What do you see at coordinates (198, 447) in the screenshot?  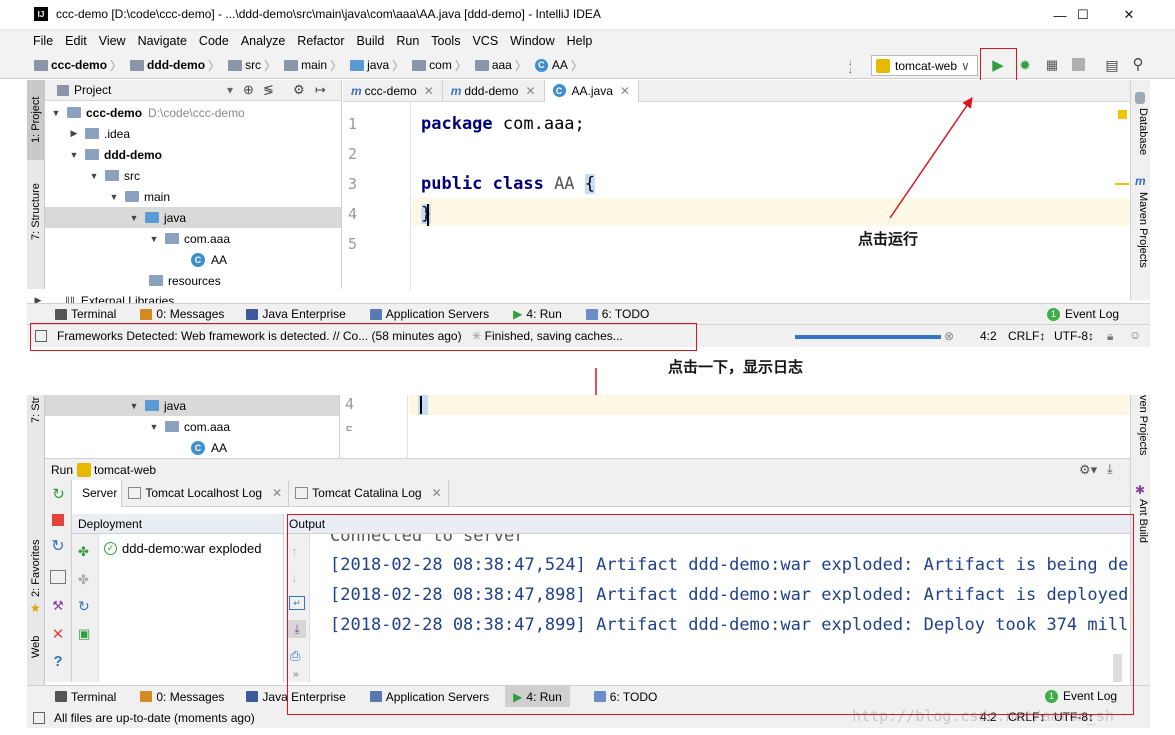 I see `class-icon: C` at bounding box center [198, 447].